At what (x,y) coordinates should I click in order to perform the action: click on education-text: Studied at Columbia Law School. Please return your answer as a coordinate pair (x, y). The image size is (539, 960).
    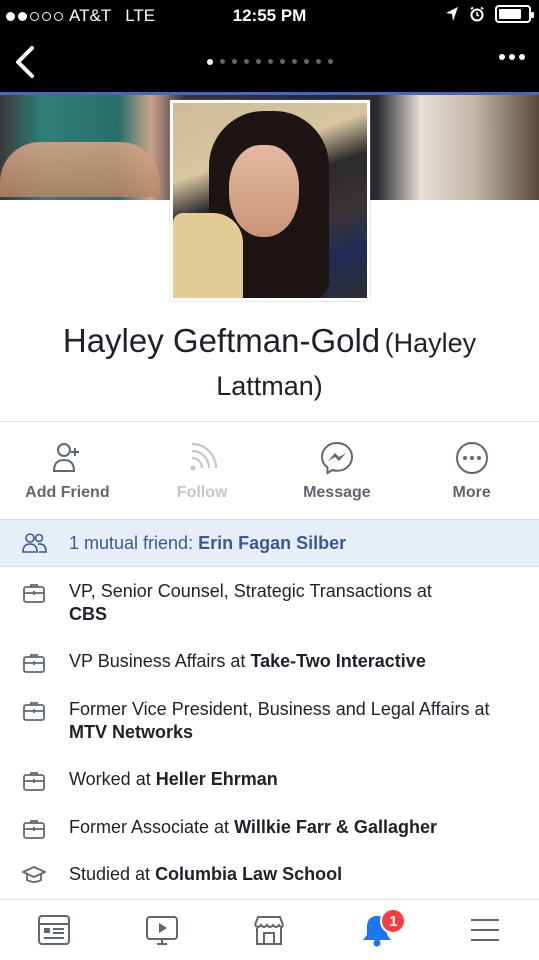
    Looking at the image, I should click on (206, 874).